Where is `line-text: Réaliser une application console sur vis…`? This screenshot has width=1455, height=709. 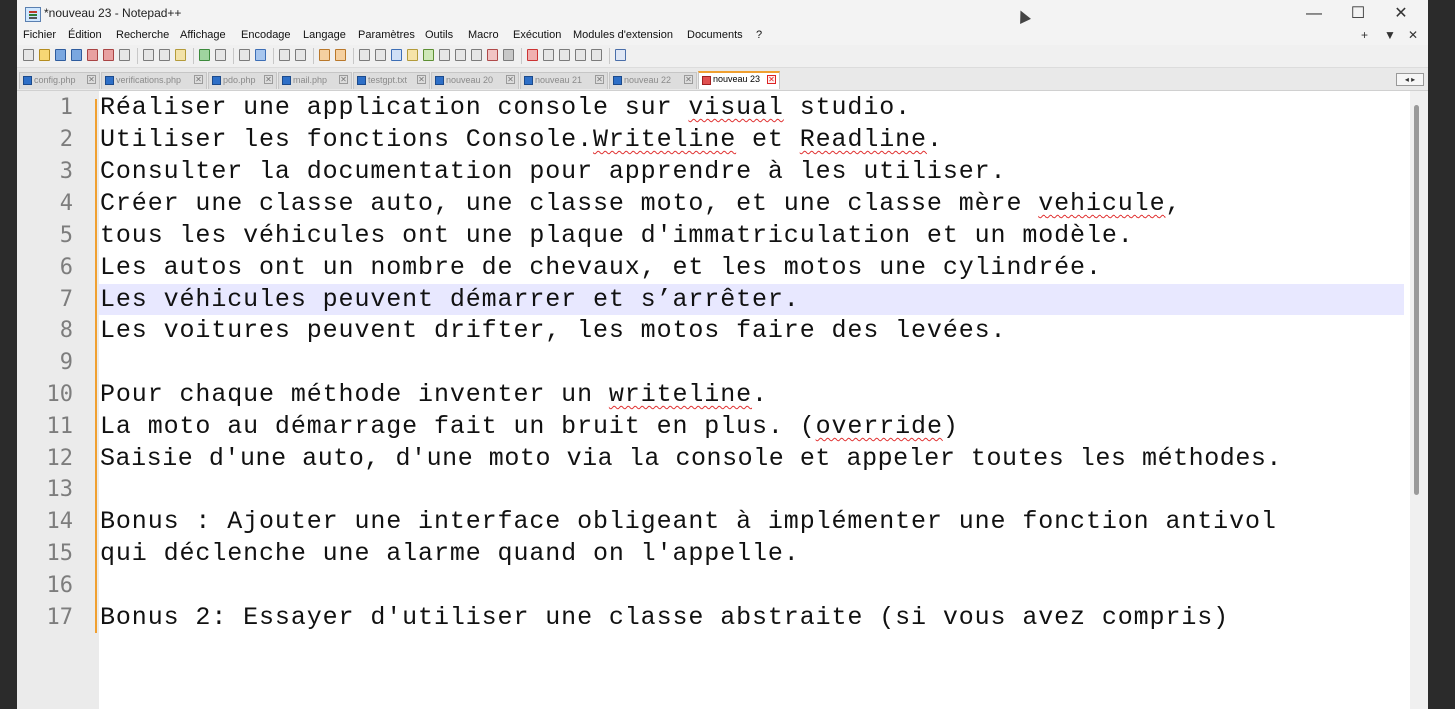
line-text: Réaliser une application console sur vis… is located at coordinates (505, 108).